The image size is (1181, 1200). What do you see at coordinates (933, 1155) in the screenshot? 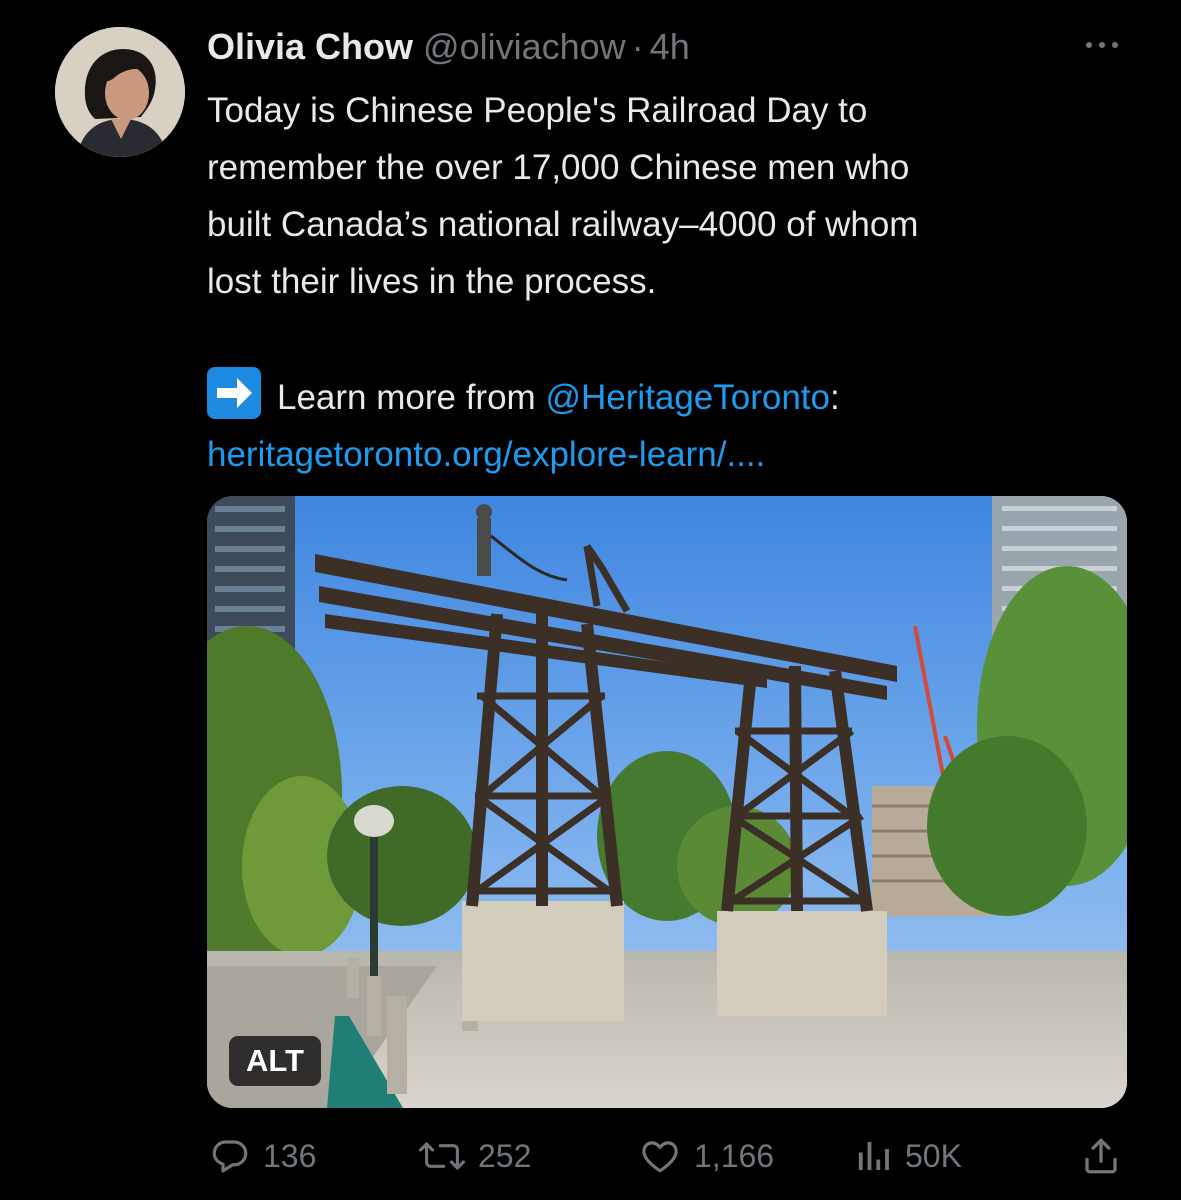
I see `views-count: 50K` at bounding box center [933, 1155].